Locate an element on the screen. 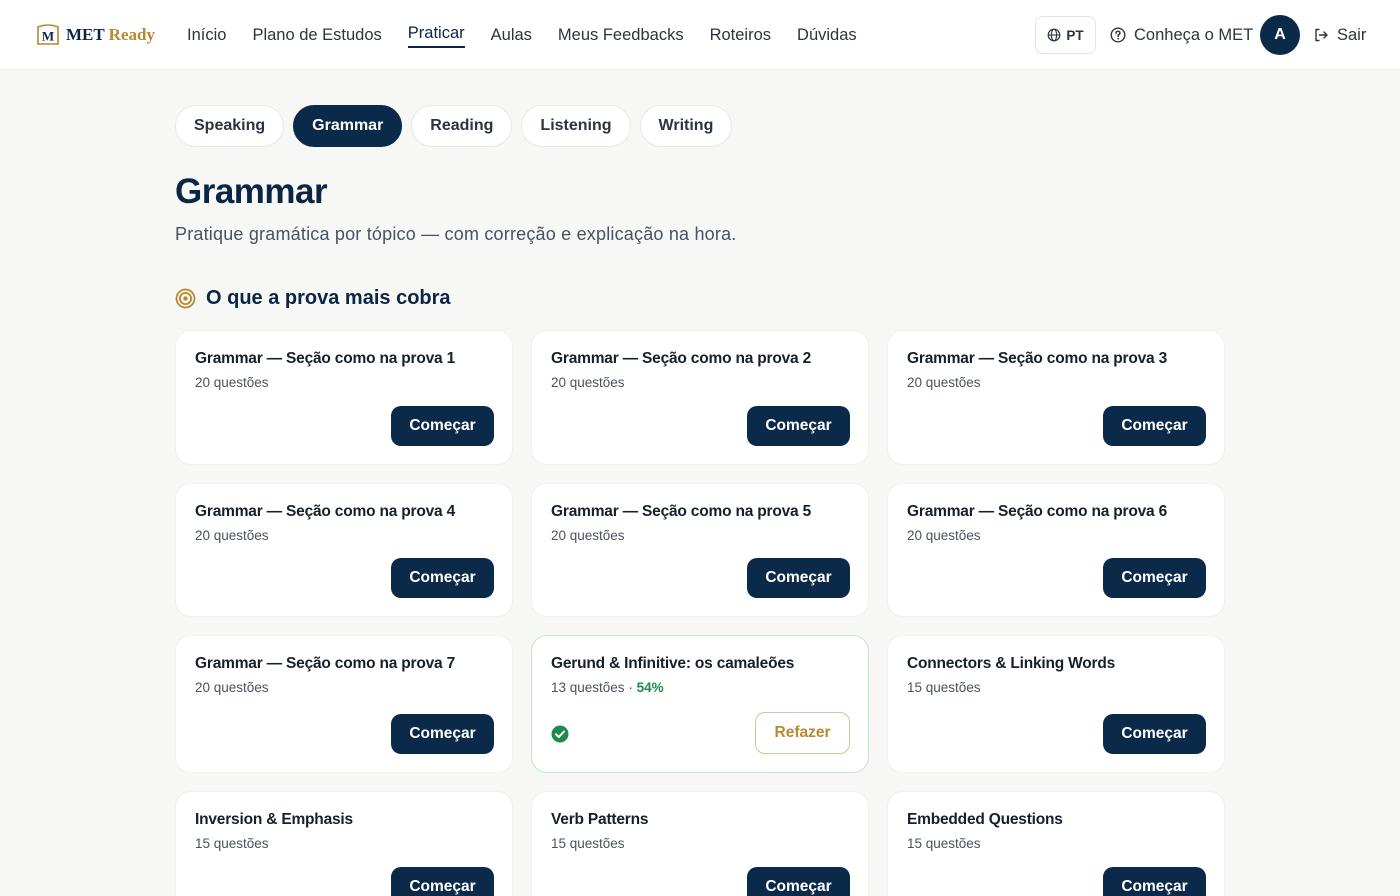 The image size is (1400, 896). check-circle-icon is located at coordinates (560, 734).